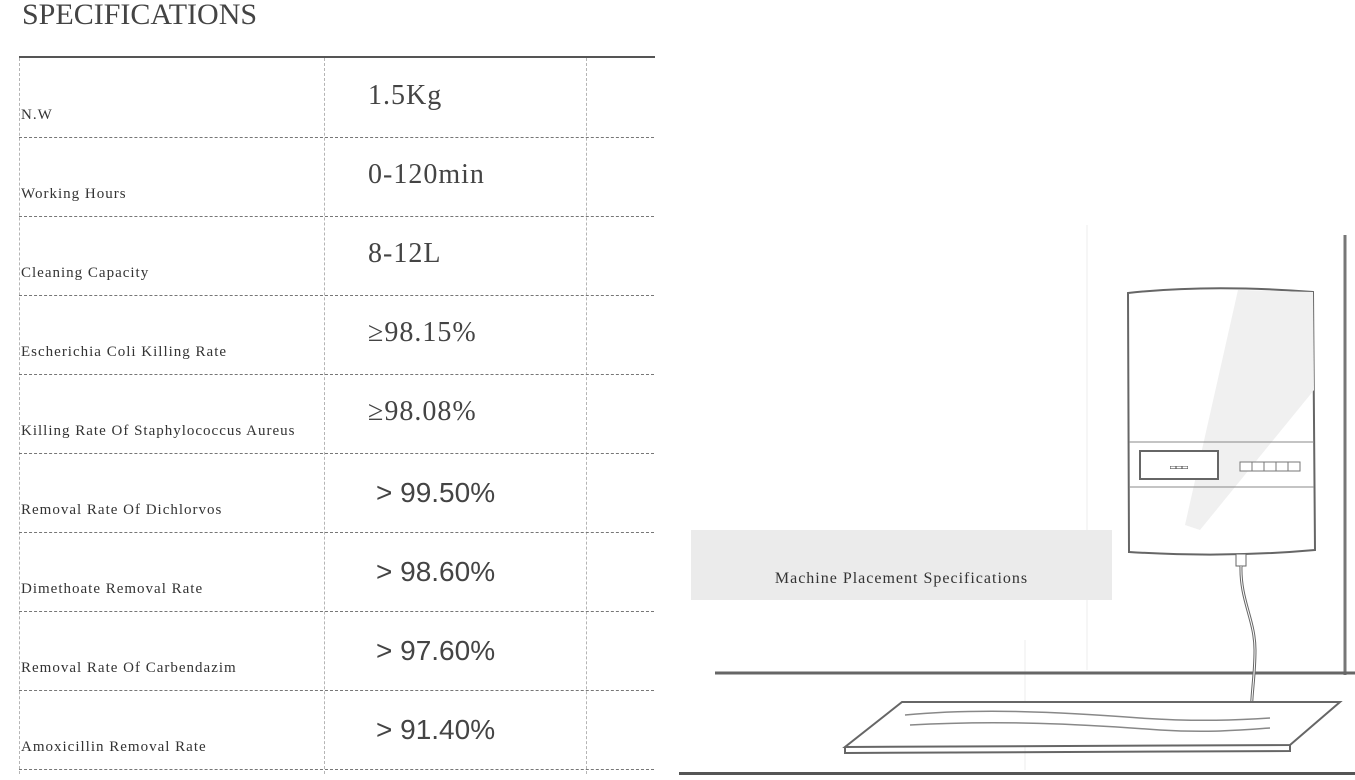 This screenshot has height=780, width=1355. I want to click on spec-value: > 97.60%, so click(436, 650).